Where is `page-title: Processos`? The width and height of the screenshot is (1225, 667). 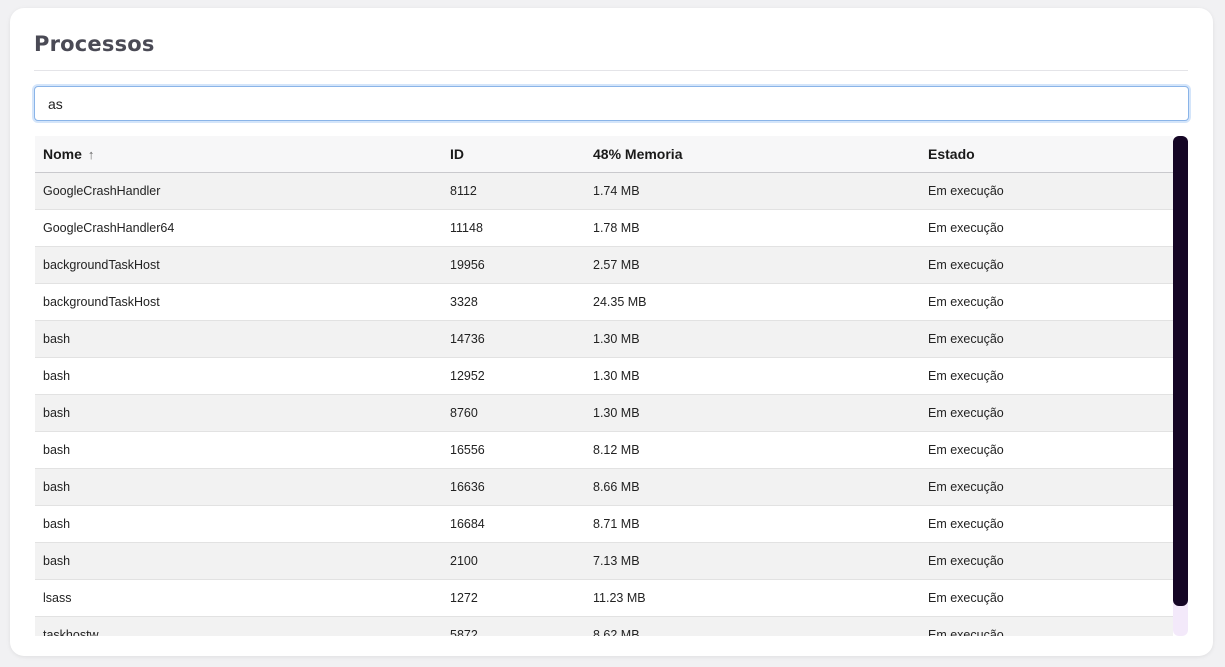 page-title: Processos is located at coordinates (94, 44).